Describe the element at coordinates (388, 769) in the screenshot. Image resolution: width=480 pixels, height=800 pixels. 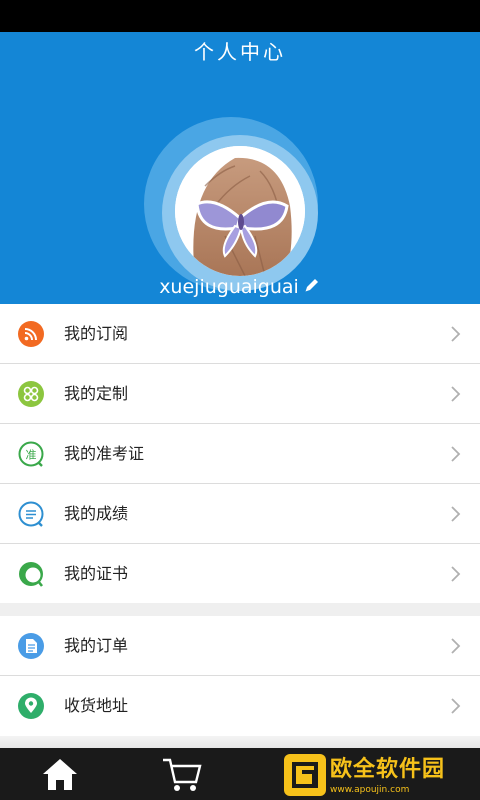
I see `watermark-text: 欧全软件园` at that location.